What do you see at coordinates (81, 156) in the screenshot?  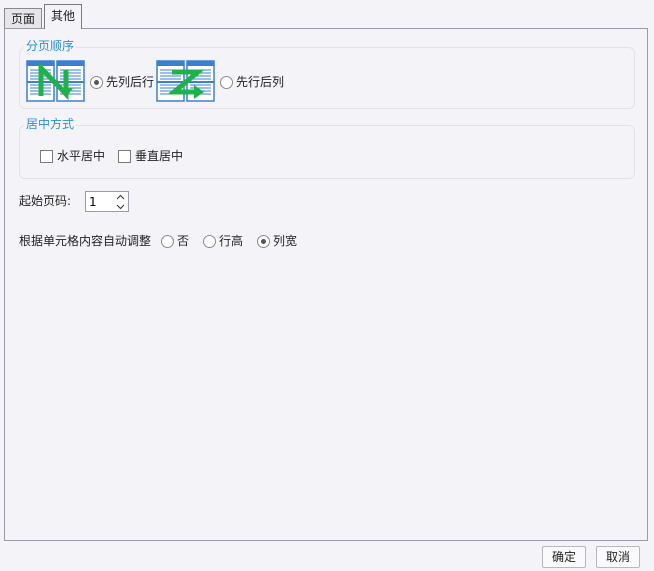 I see `horizontal-center-label: 水平居中` at bounding box center [81, 156].